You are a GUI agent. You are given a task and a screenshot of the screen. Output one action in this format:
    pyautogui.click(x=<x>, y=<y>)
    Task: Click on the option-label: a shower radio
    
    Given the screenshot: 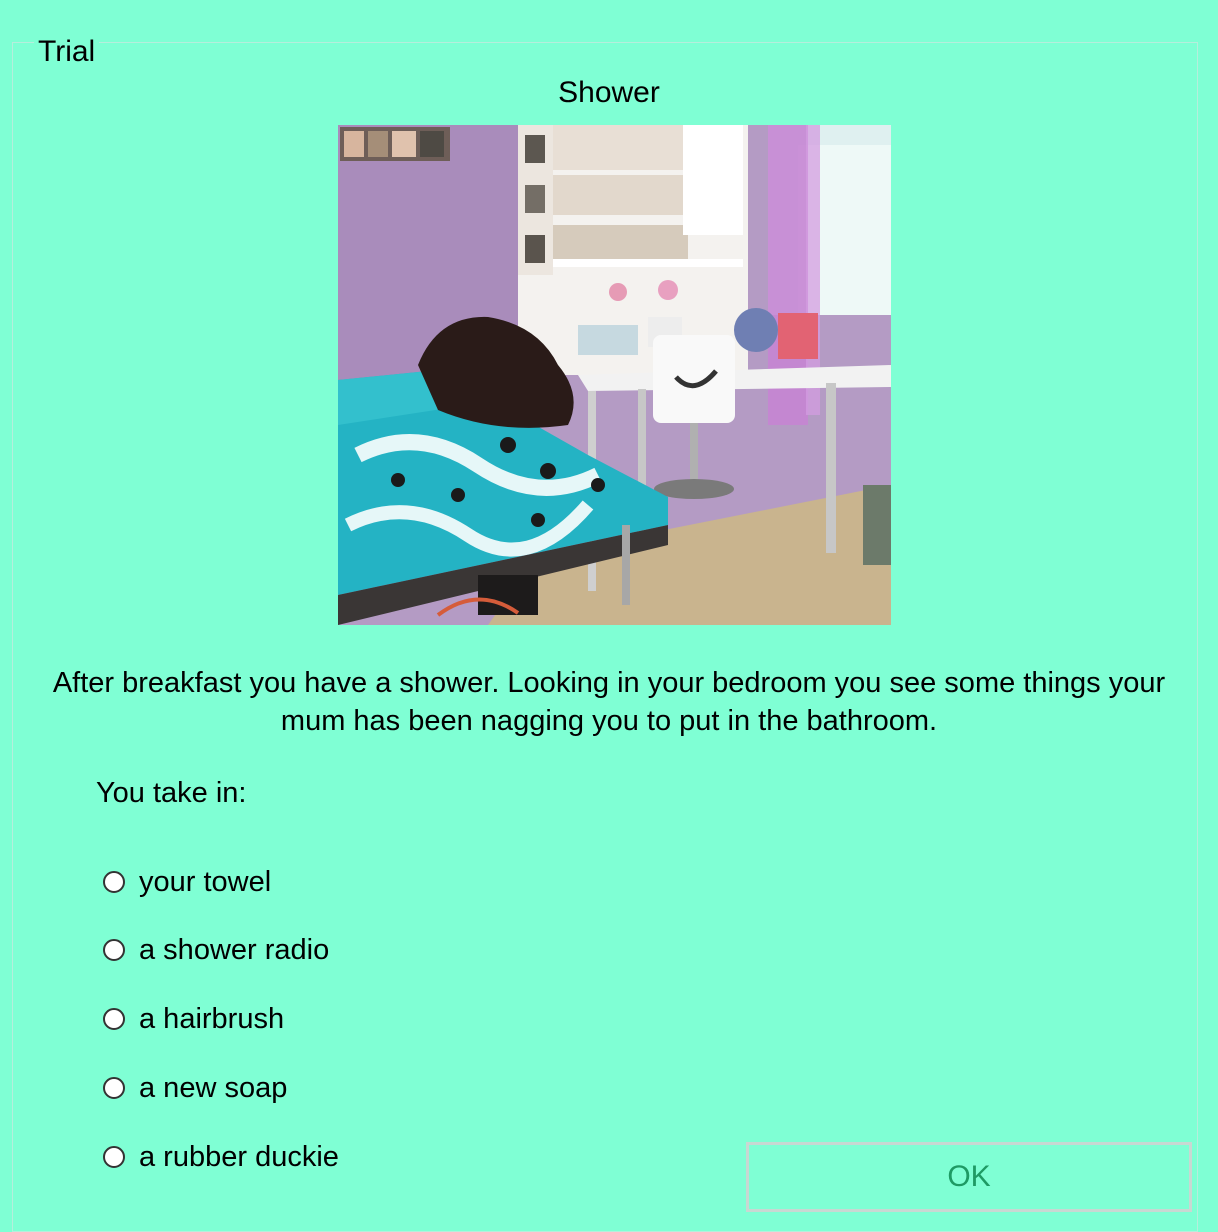 What is the action you would take?
    pyautogui.click(x=234, y=950)
    